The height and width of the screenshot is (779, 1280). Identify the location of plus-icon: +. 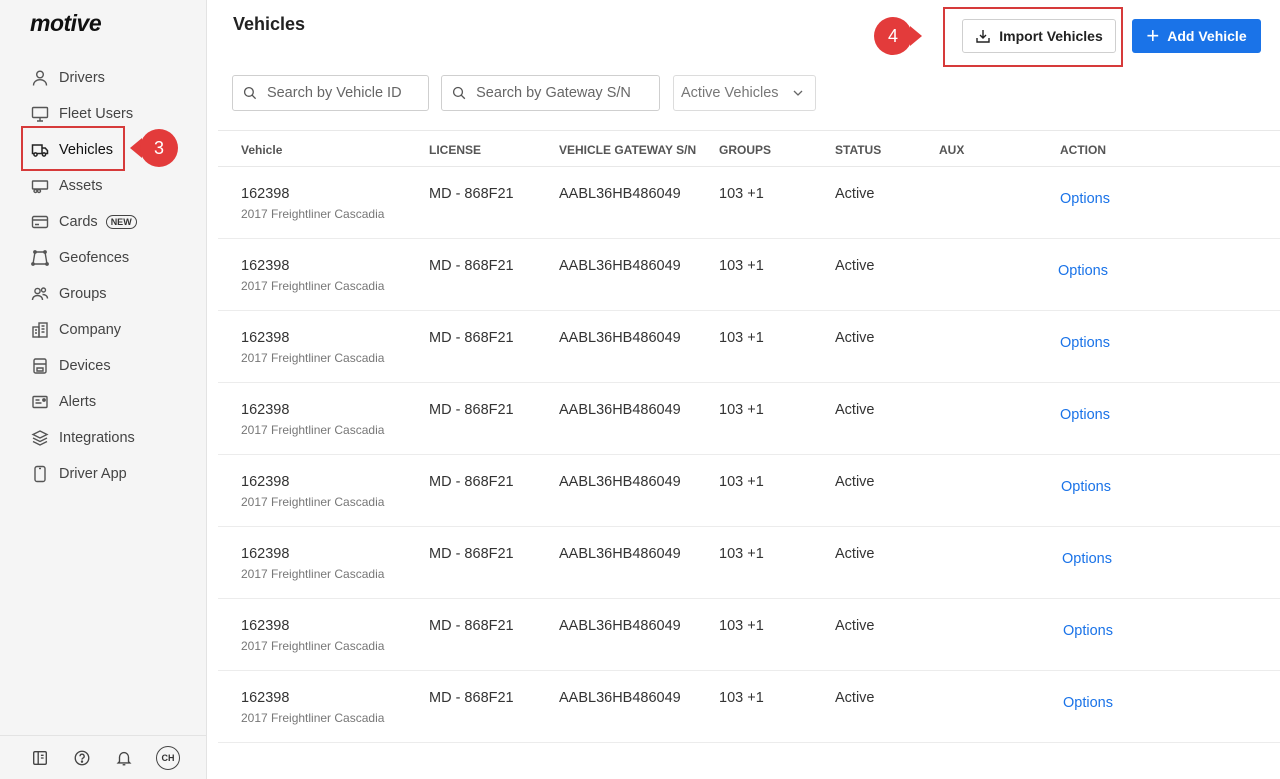
(1153, 35).